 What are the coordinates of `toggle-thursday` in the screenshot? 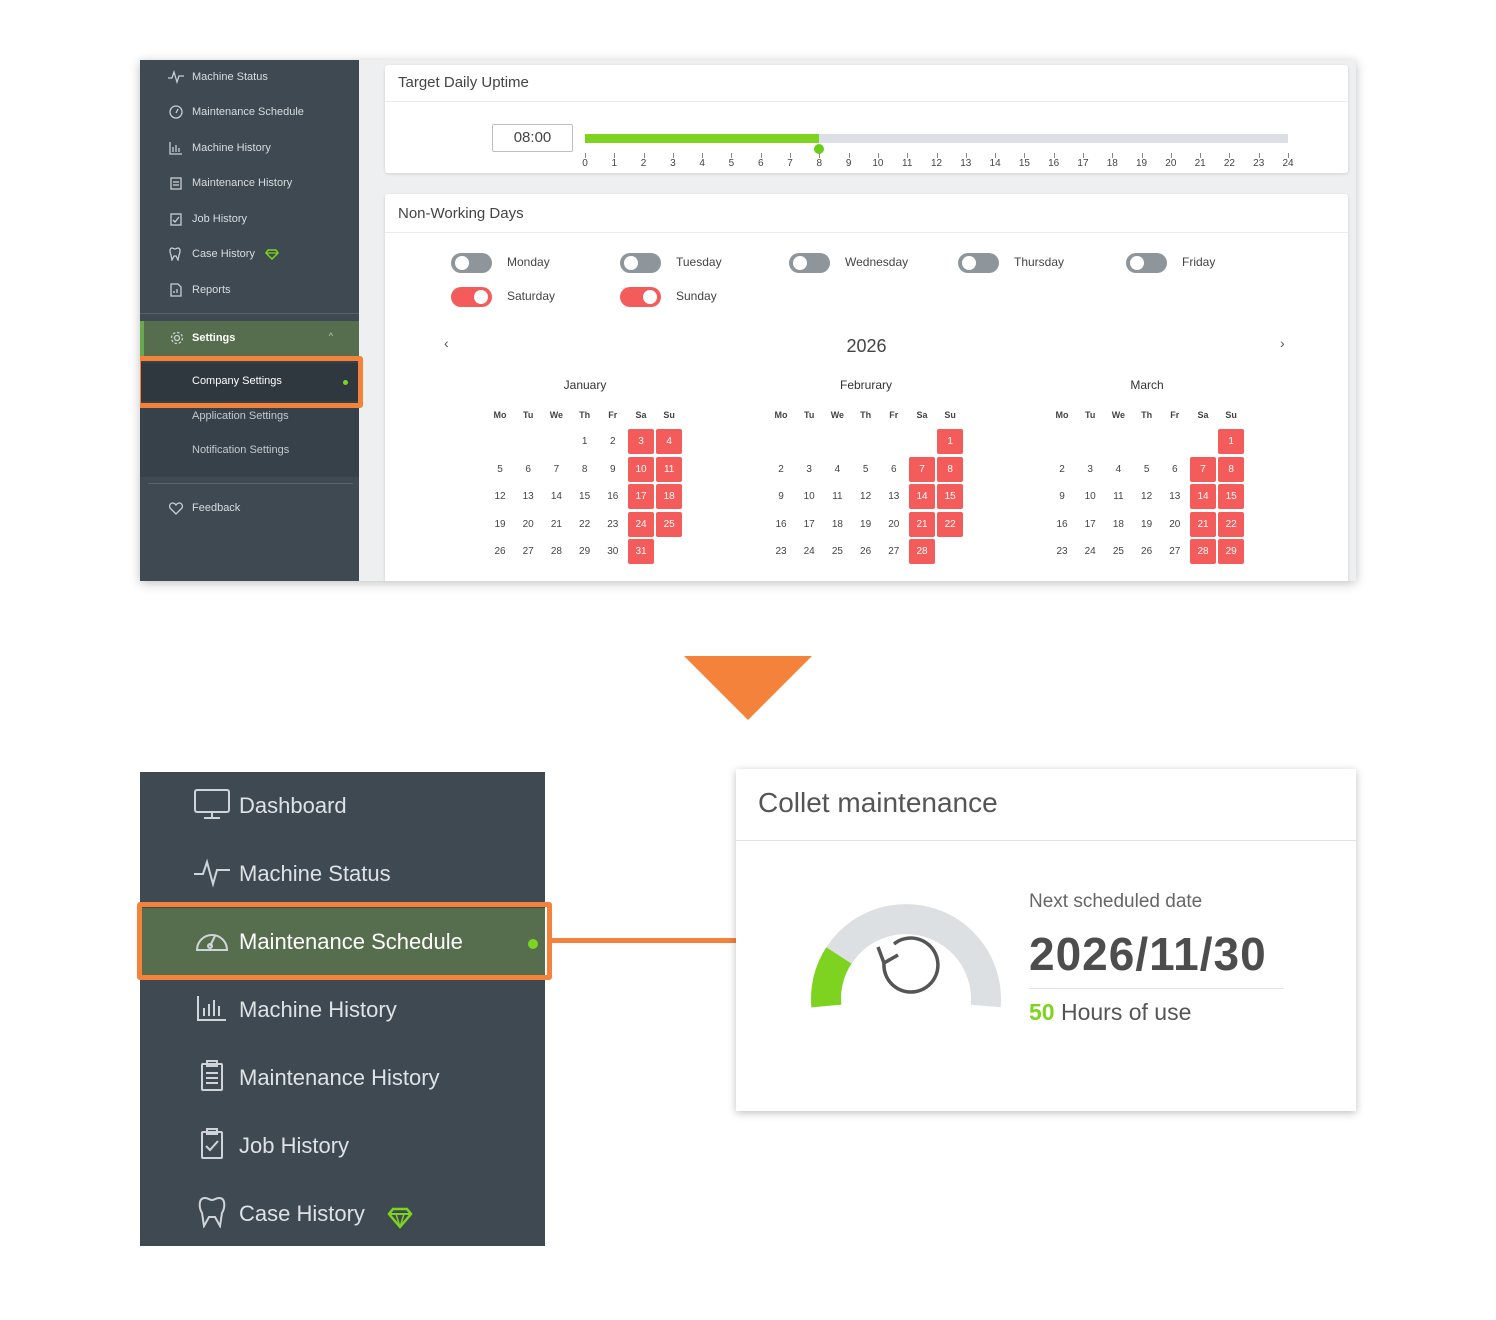 It's located at (978, 263).